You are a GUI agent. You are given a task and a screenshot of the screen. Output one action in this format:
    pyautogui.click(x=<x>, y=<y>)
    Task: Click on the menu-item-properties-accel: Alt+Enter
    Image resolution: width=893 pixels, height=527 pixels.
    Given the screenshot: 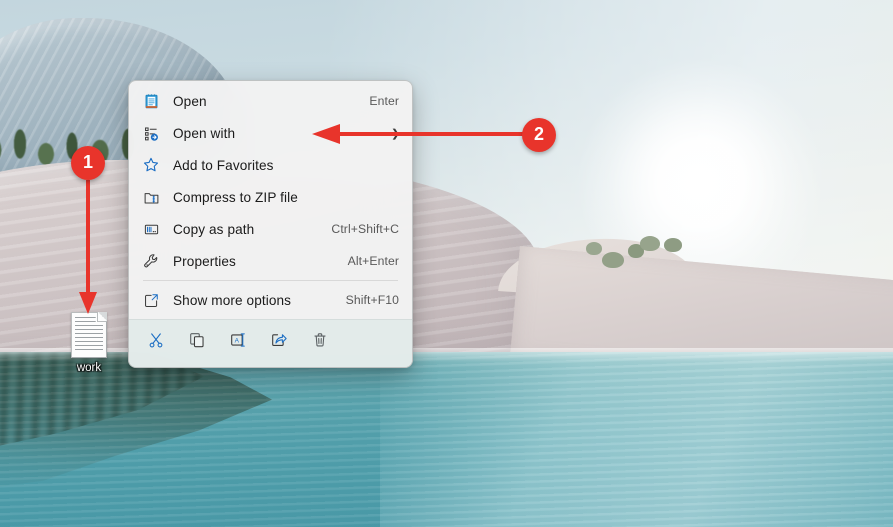 What is the action you would take?
    pyautogui.click(x=373, y=261)
    